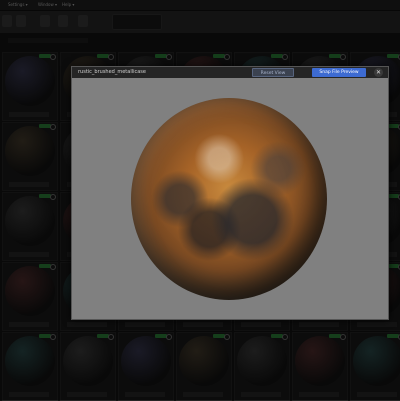  Describe the element at coordinates (112, 72) in the screenshot. I see `modal-title: rustic_brushed_metallicase` at that location.